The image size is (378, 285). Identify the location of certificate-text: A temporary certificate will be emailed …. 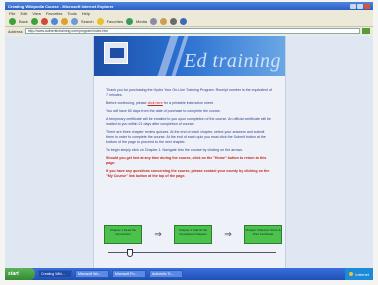
(188, 121).